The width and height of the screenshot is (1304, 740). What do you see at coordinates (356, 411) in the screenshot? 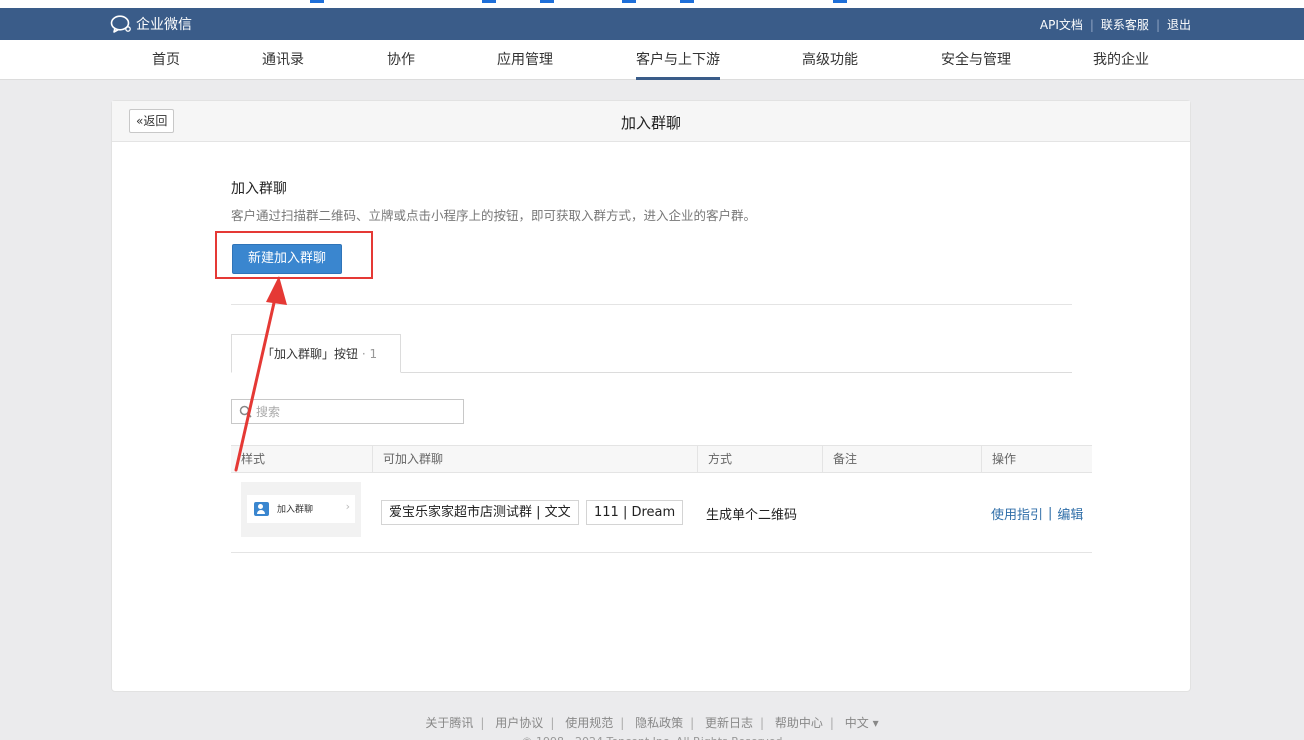
I see `search-input` at bounding box center [356, 411].